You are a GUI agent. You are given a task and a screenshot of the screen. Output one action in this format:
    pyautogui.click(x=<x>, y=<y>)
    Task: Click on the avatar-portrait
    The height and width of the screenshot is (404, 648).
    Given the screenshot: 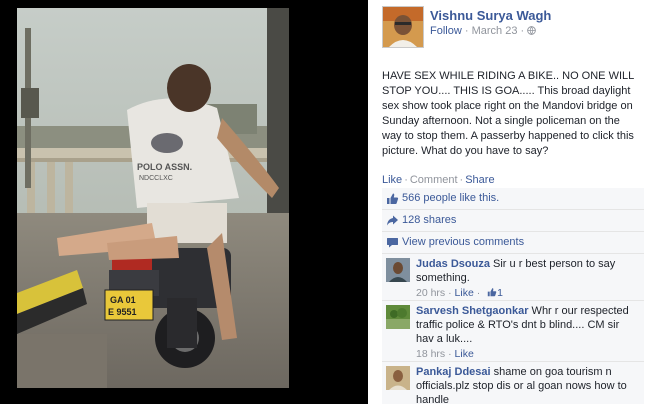 What is the action you would take?
    pyautogui.click(x=403, y=27)
    